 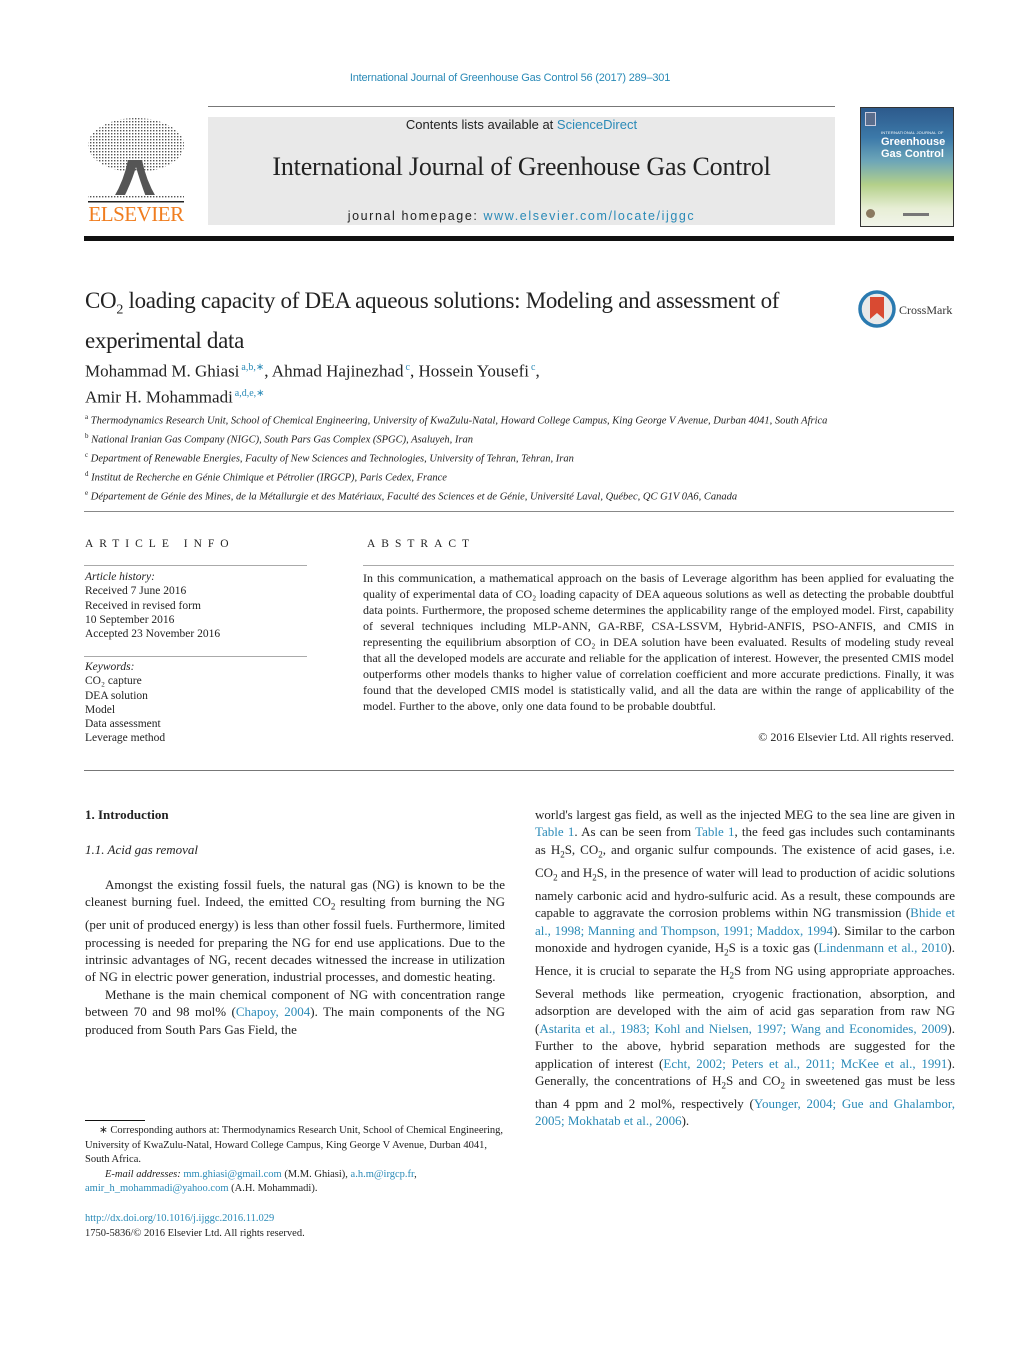 What do you see at coordinates (519, 511) in the screenshot?
I see `section-rule` at bounding box center [519, 511].